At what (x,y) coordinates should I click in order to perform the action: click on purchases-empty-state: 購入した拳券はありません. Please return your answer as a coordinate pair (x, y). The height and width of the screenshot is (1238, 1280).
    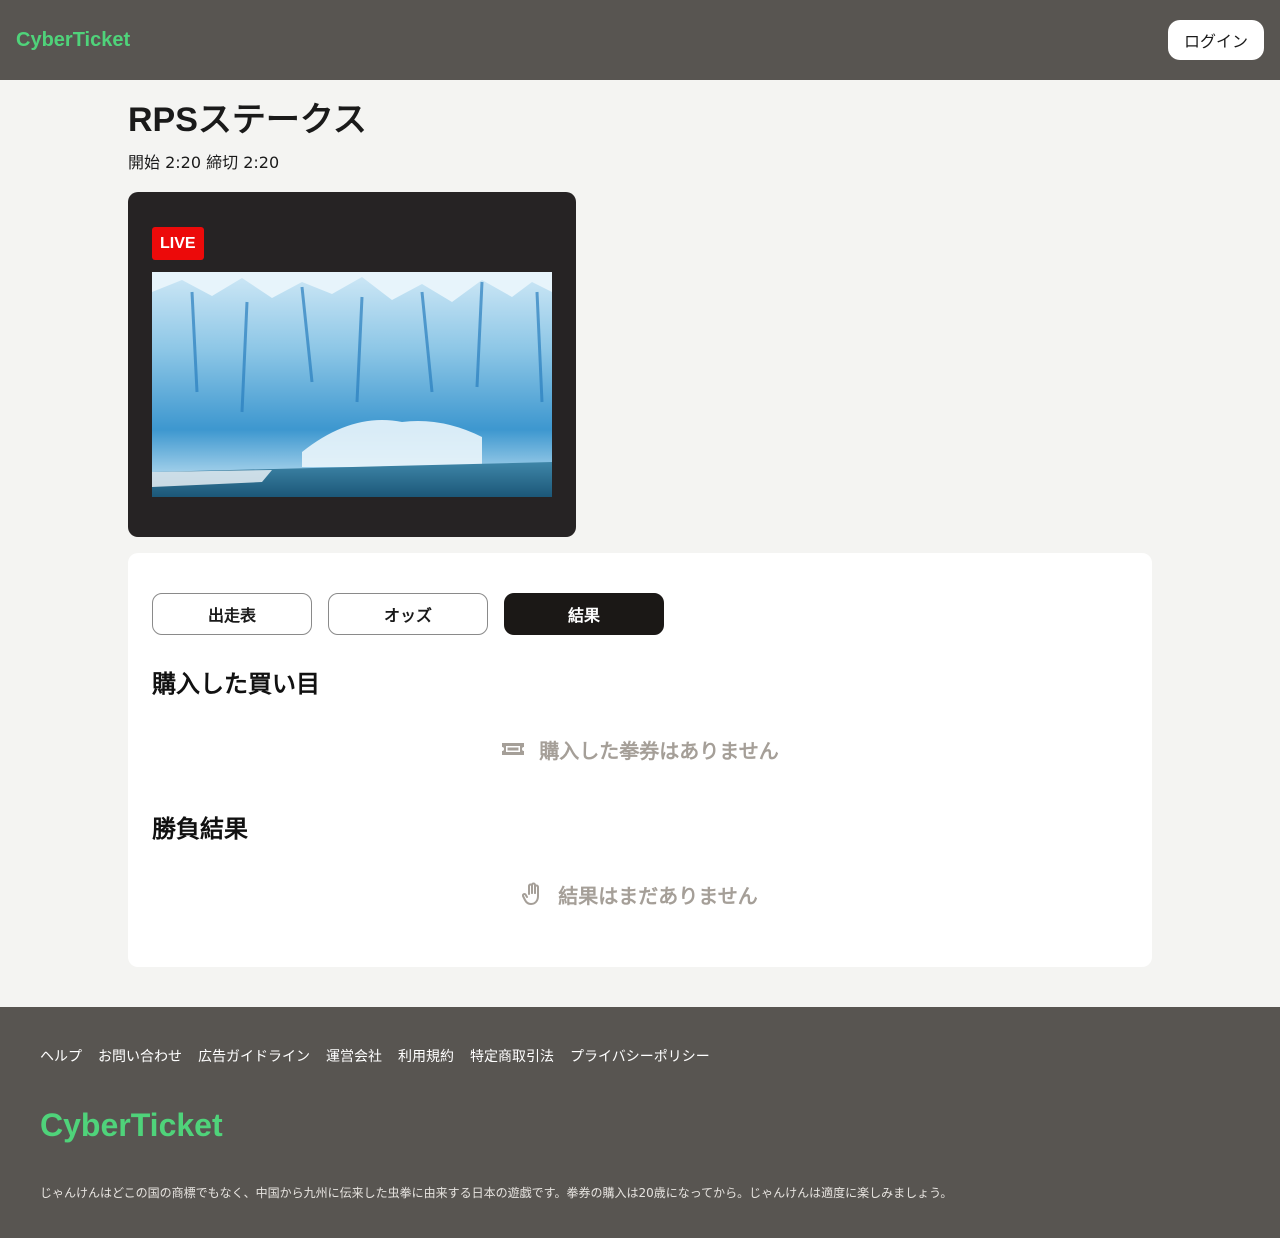
    Looking at the image, I should click on (640, 749).